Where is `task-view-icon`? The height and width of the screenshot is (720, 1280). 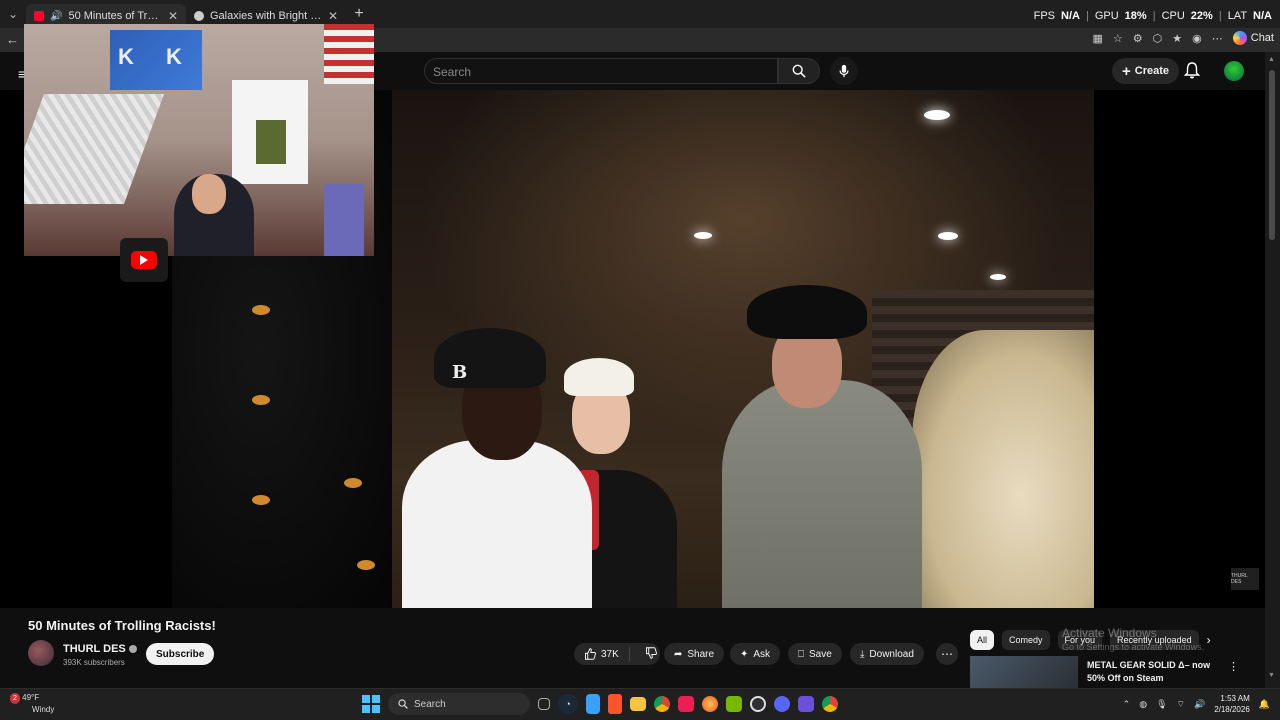
task-view-icon is located at coordinates (544, 704).